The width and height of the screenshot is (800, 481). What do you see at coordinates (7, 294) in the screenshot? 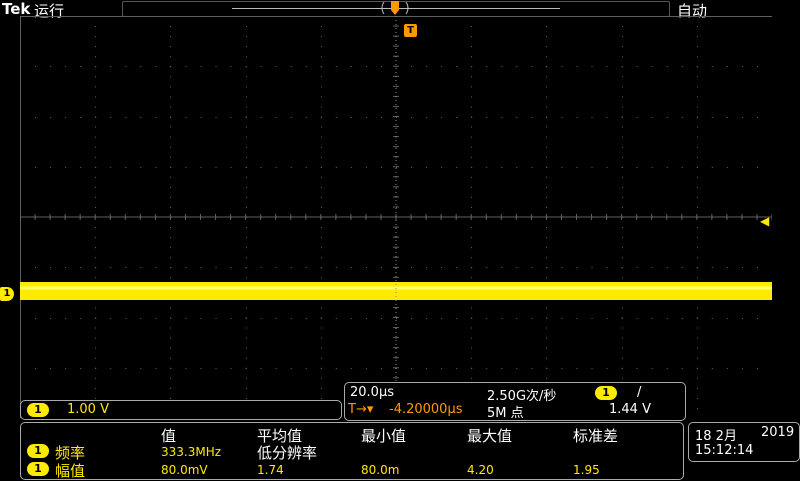
I see `channel-1-ground-marker: 1` at bounding box center [7, 294].